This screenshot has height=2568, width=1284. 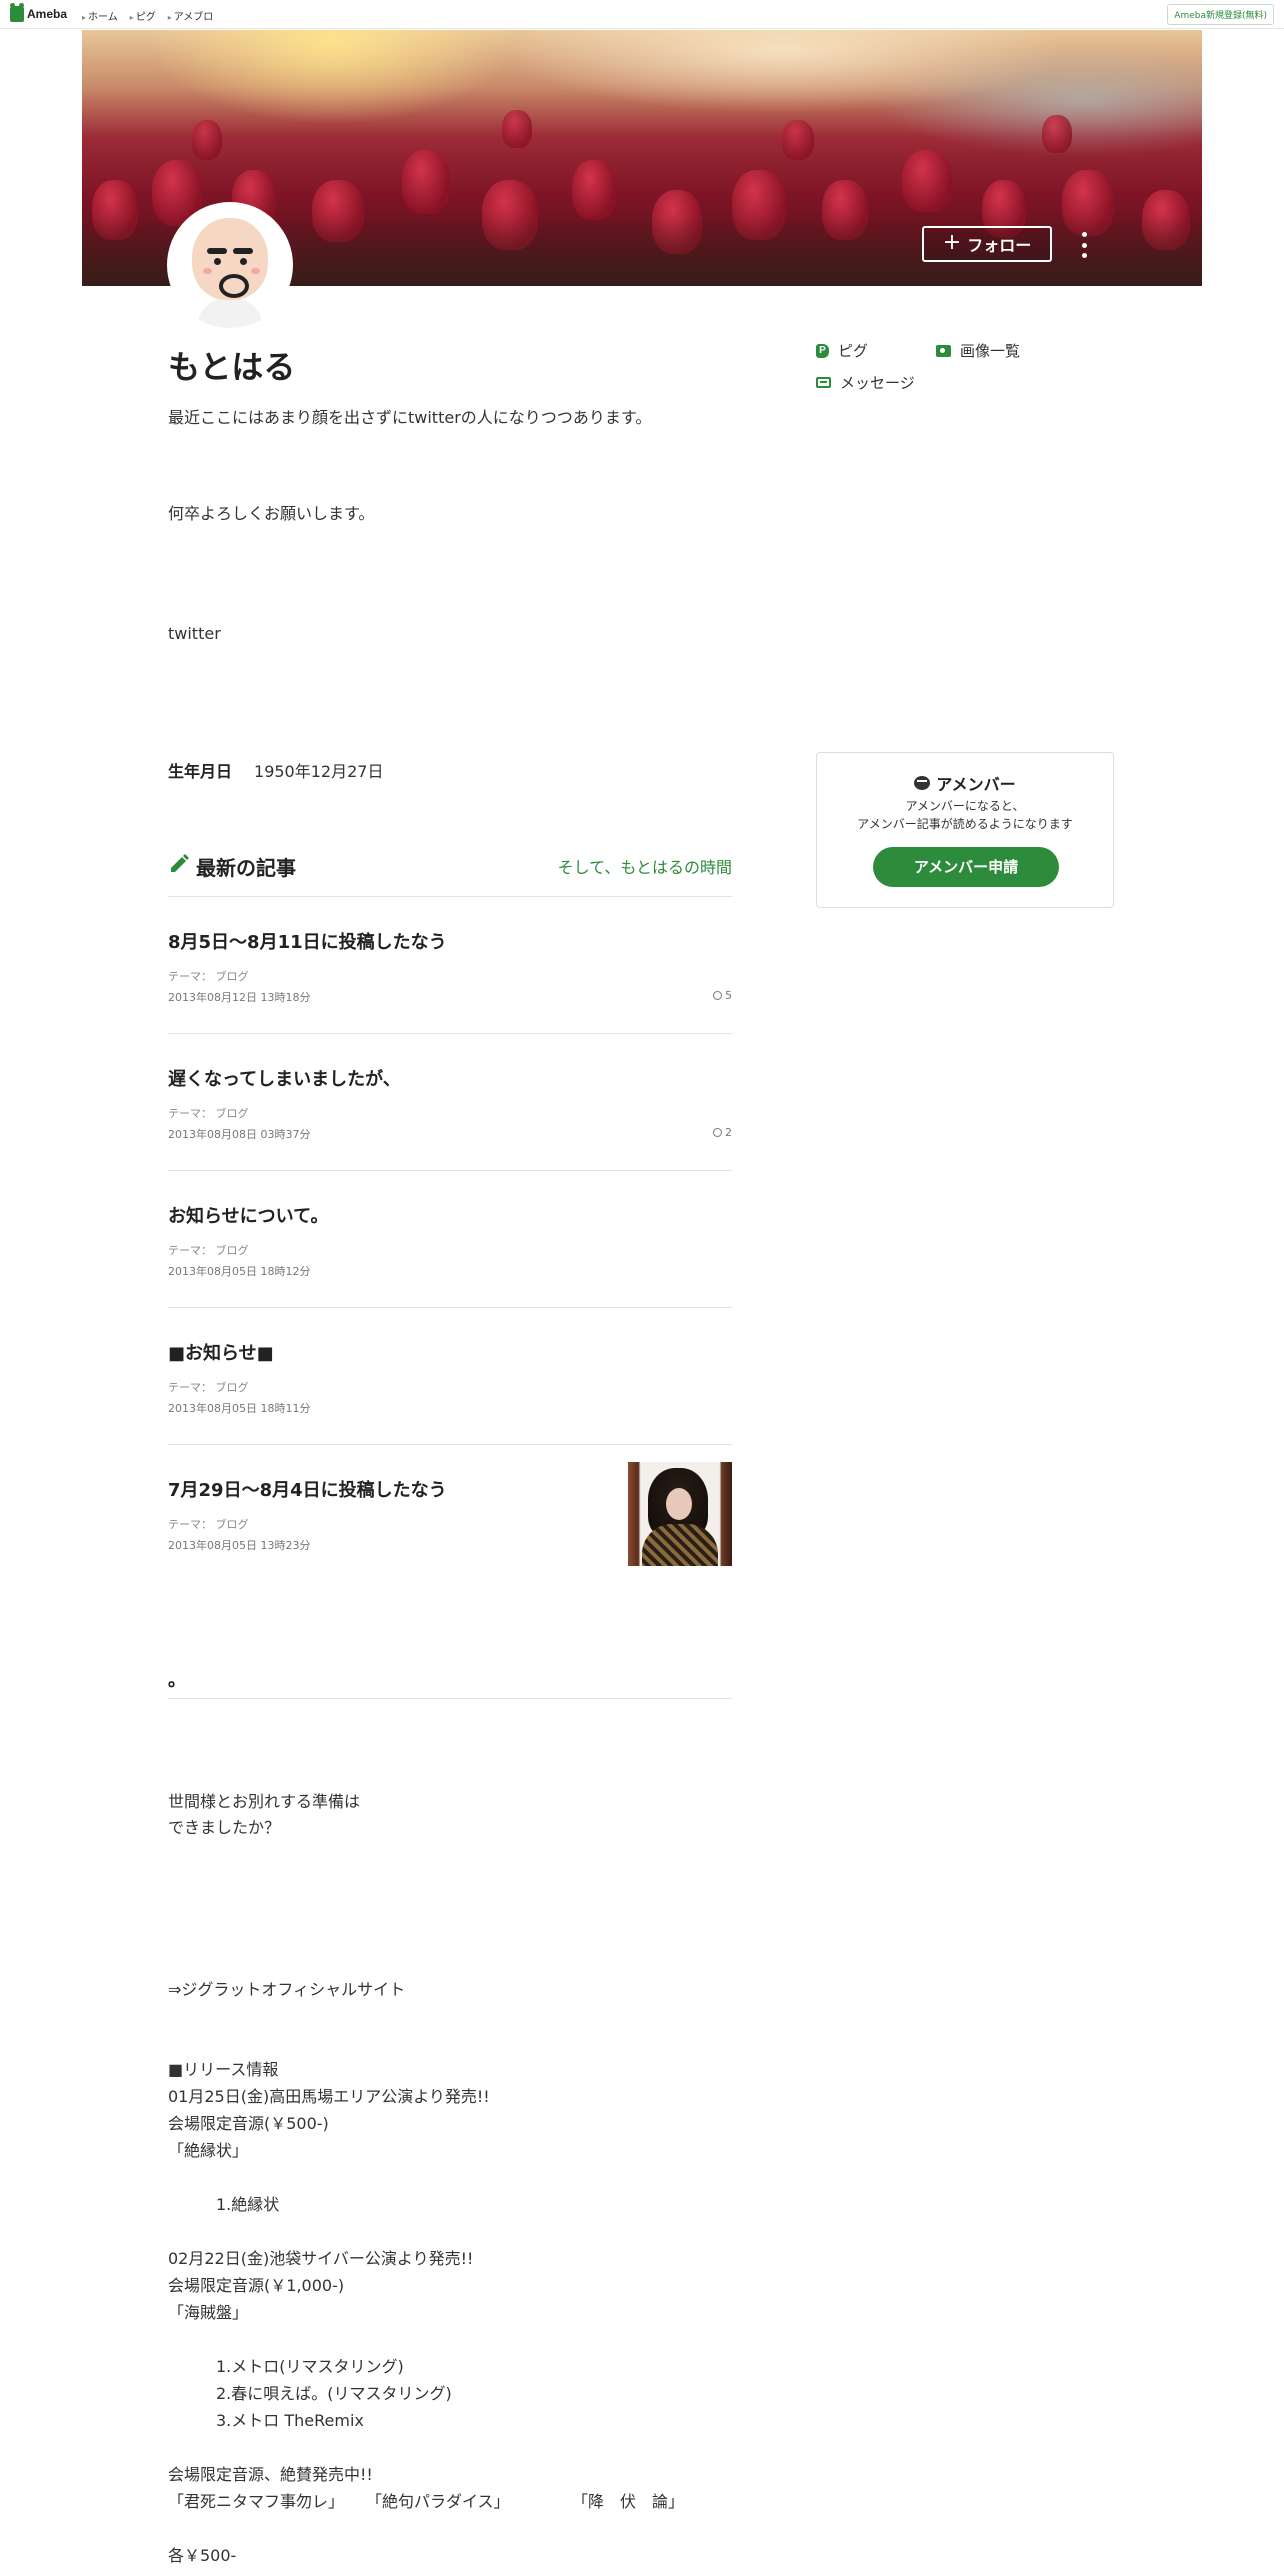 What do you see at coordinates (290, 2420) in the screenshot?
I see `post-line: 3.メトロ TheRemix` at bounding box center [290, 2420].